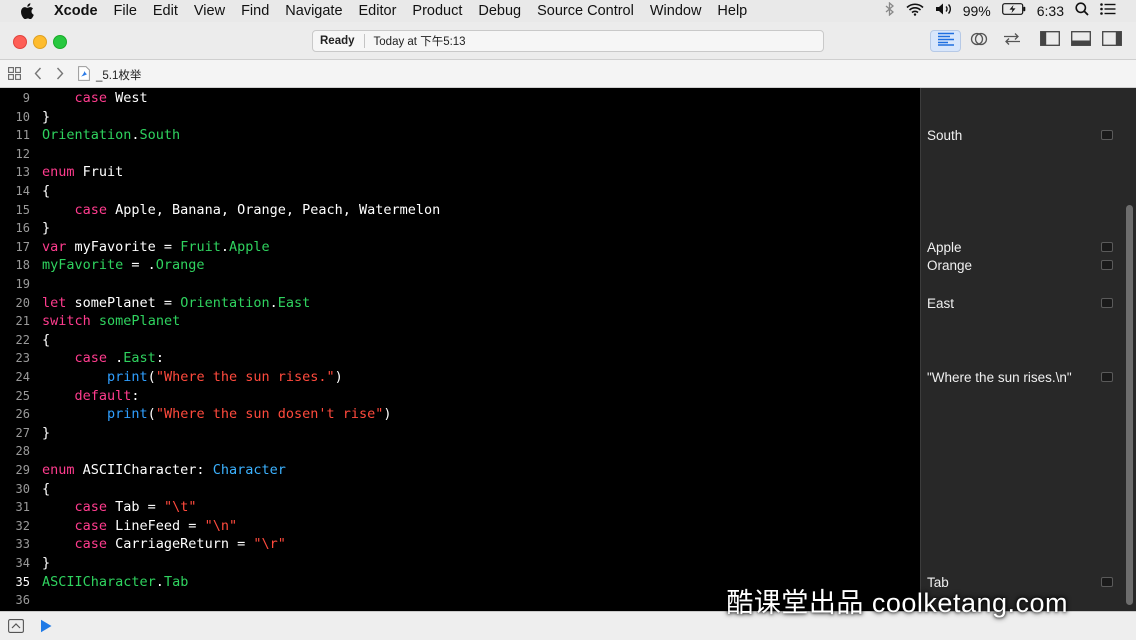 The width and height of the screenshot is (1136, 640). What do you see at coordinates (460, 228) in the screenshot?
I see `code-line: 16}` at bounding box center [460, 228].